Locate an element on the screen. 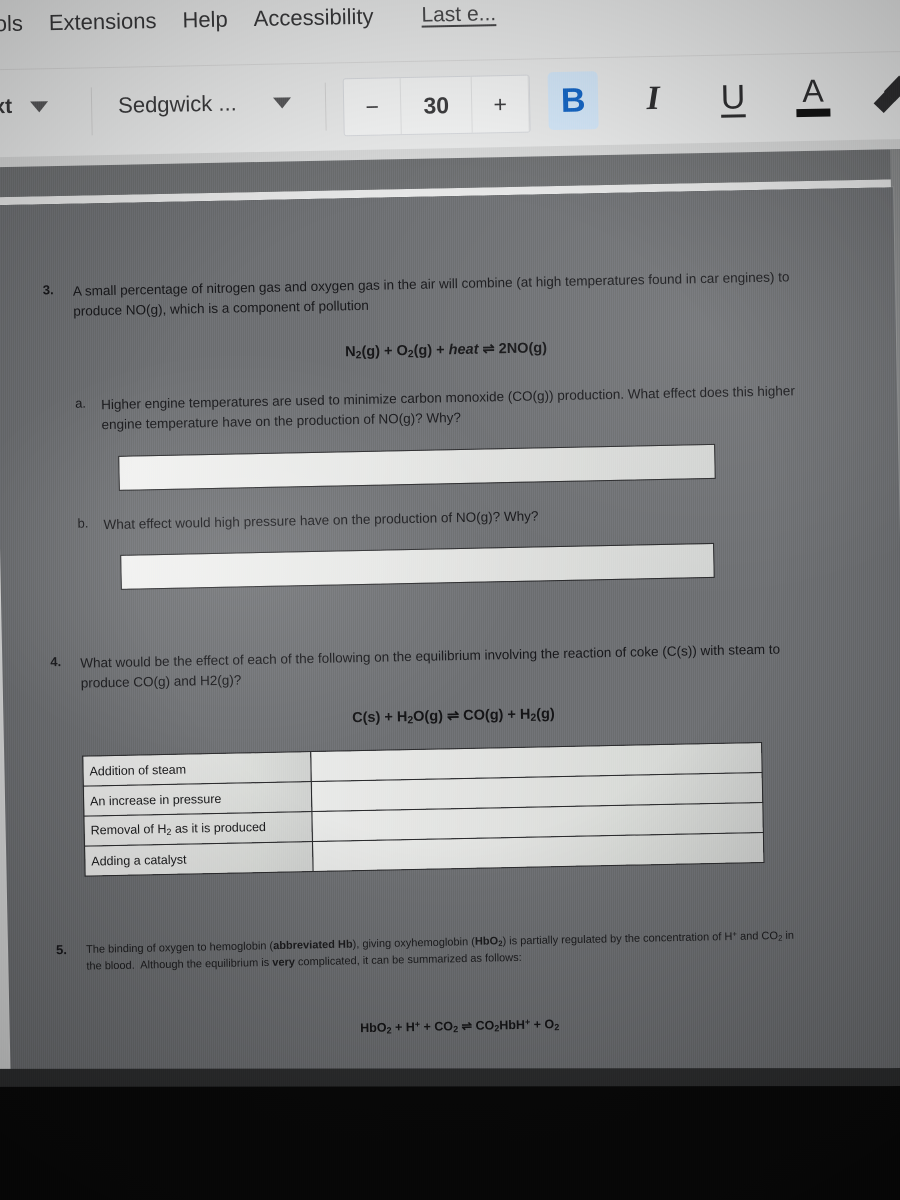 Image resolution: width=900 pixels, height=1200 pixels. bold-button: B is located at coordinates (573, 101).